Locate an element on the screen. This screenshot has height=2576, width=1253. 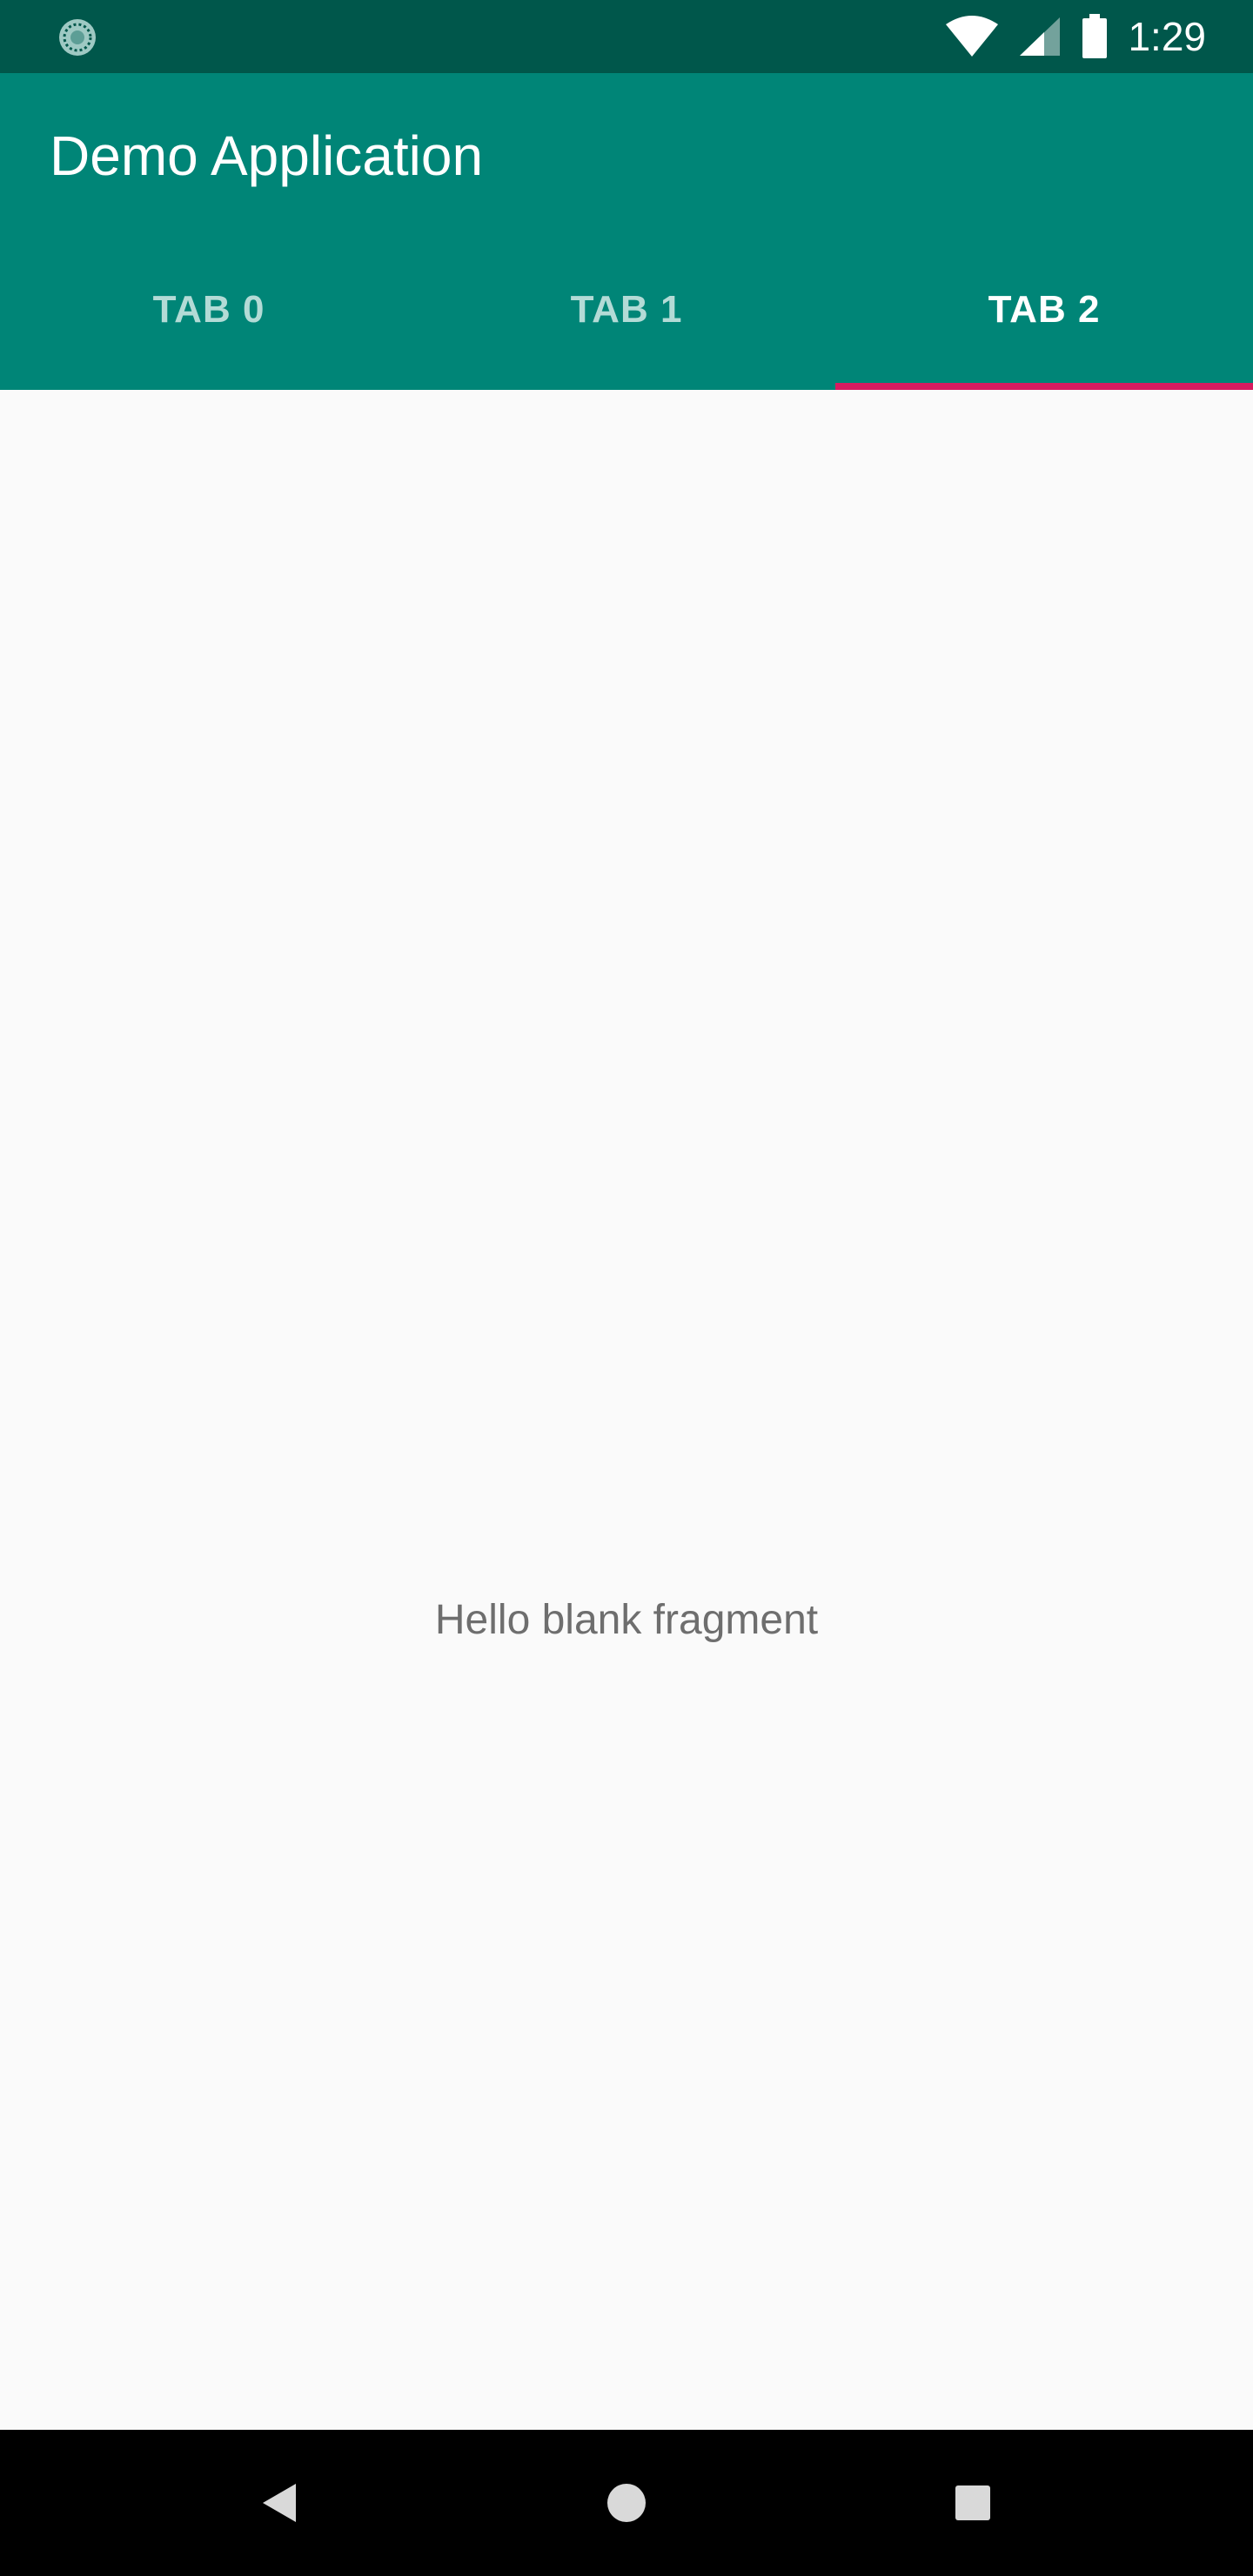
back-button is located at coordinates (278, 2502).